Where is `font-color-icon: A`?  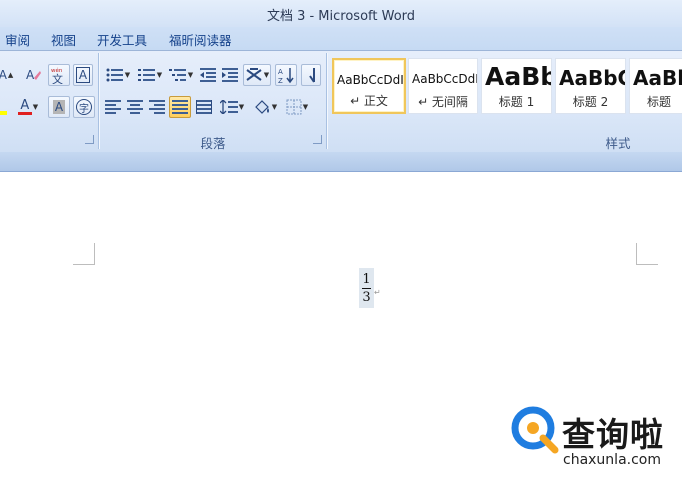
font-color-icon: A is located at coordinates (24, 106).